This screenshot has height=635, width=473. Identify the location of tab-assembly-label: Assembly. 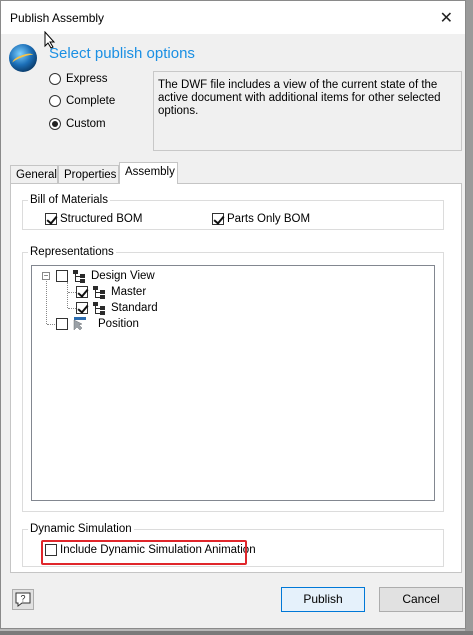
(150, 172).